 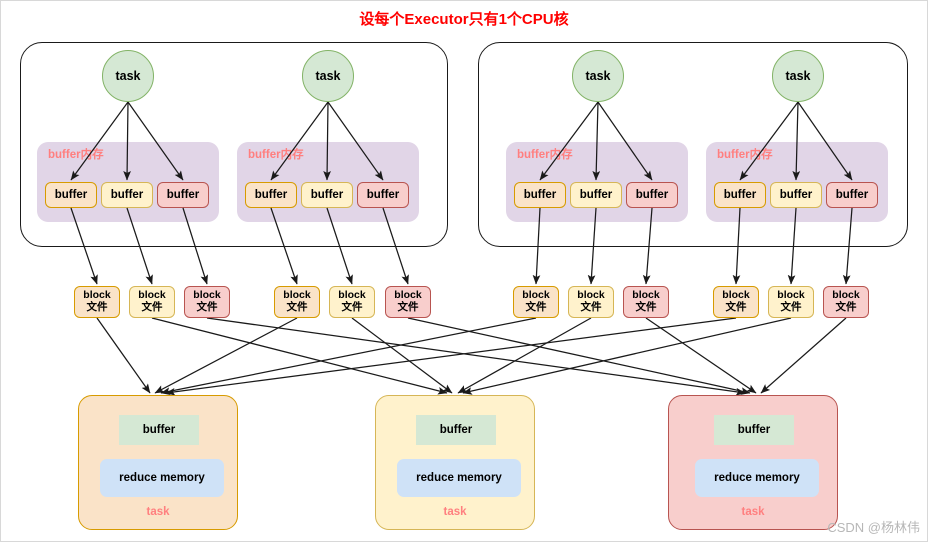 I want to click on reduce-task-1: buffer reduce memory task, so click(x=158, y=462).